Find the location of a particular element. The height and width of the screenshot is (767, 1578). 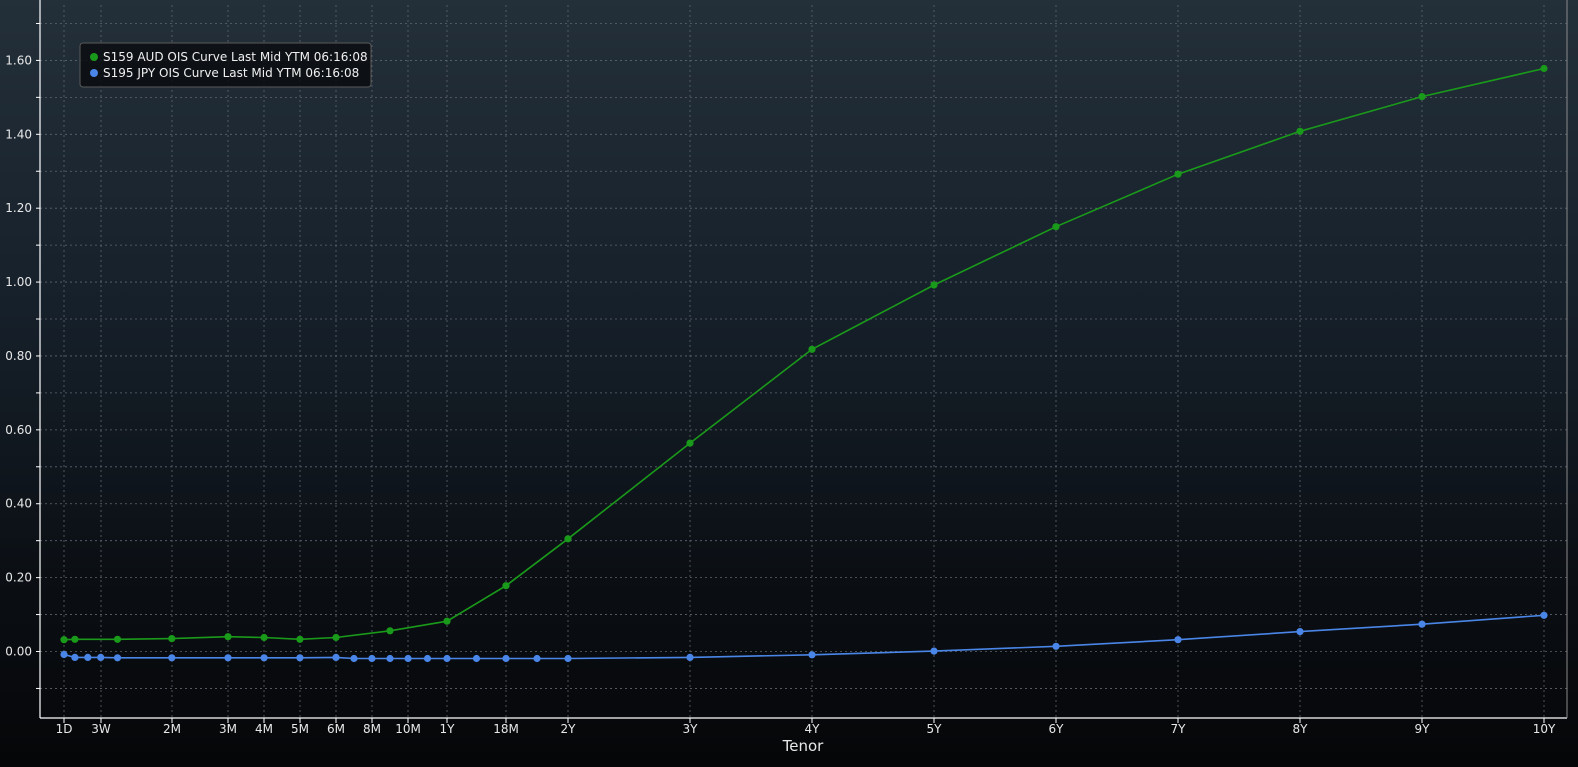

x-tick-label: 4M is located at coordinates (264, 729).